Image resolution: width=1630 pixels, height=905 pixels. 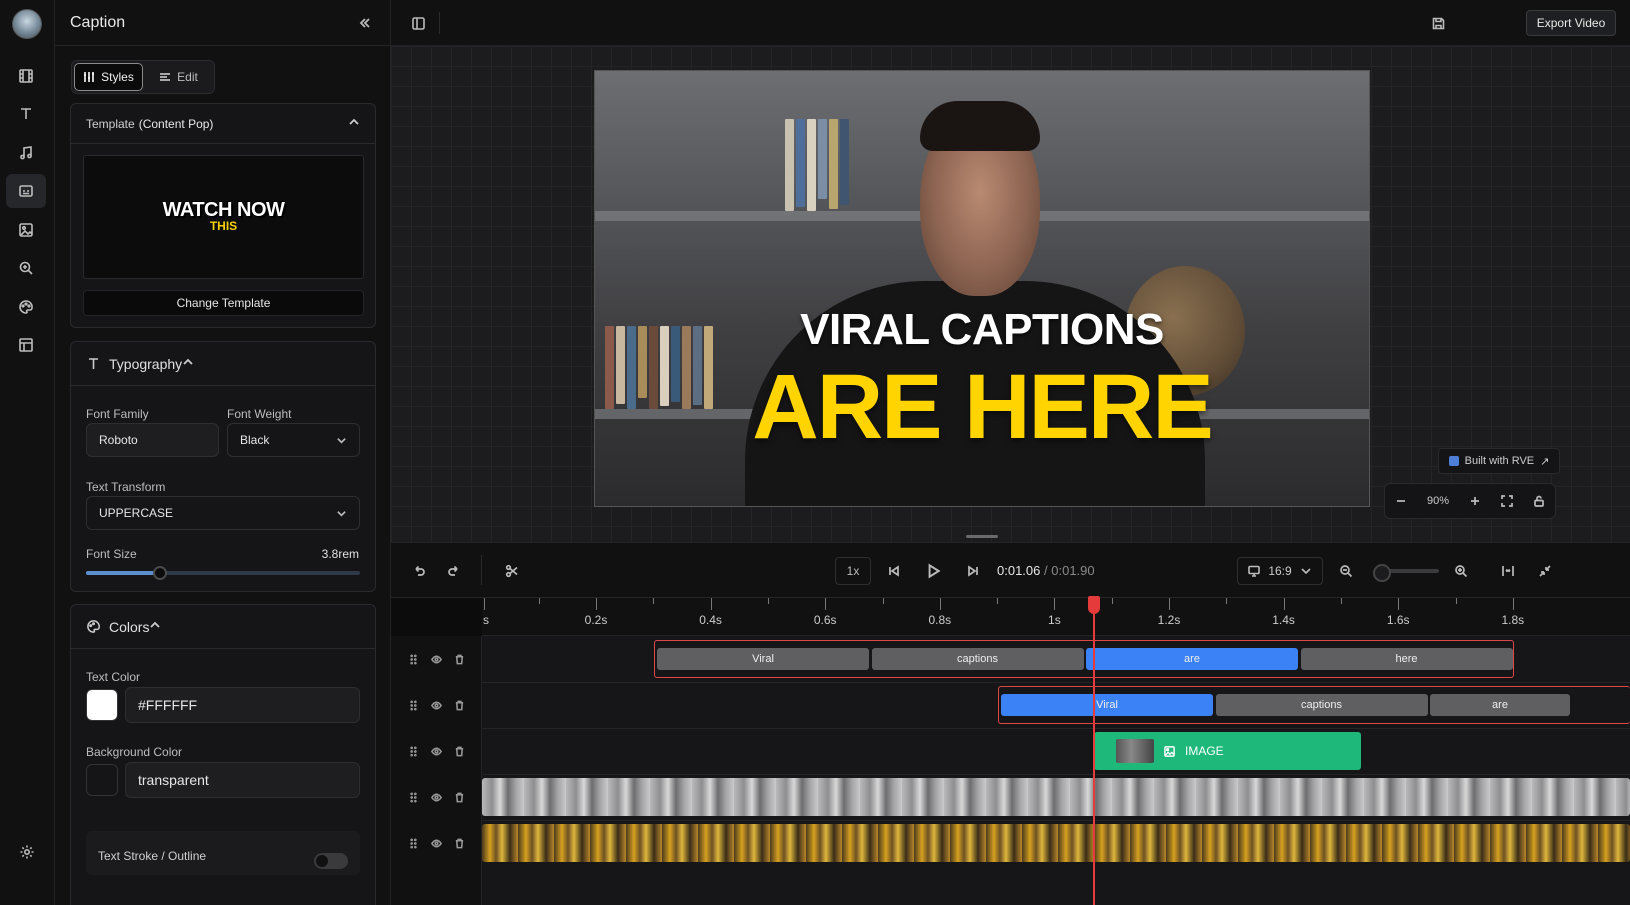 I want to click on video-tool-icon, so click(x=26, y=76).